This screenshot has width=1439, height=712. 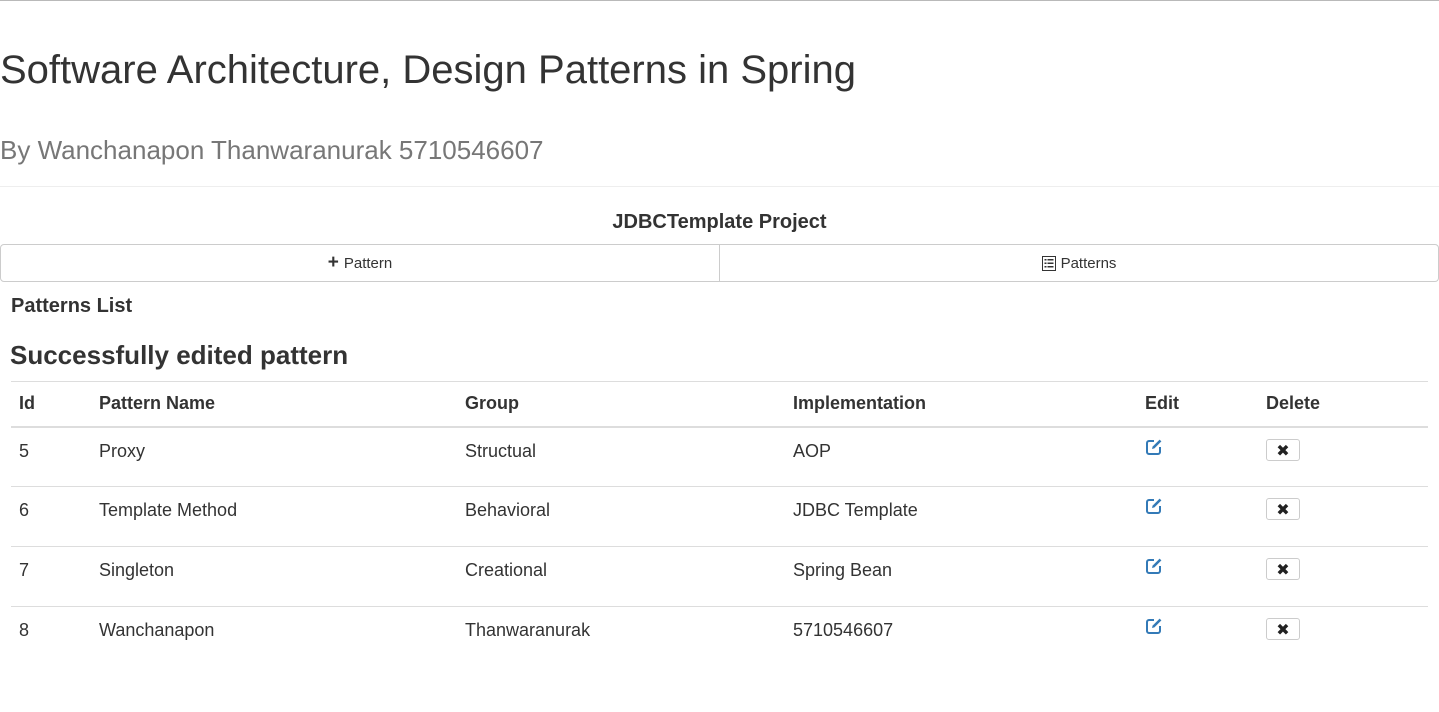 What do you see at coordinates (24, 630) in the screenshot?
I see `cell-id: 8` at bounding box center [24, 630].